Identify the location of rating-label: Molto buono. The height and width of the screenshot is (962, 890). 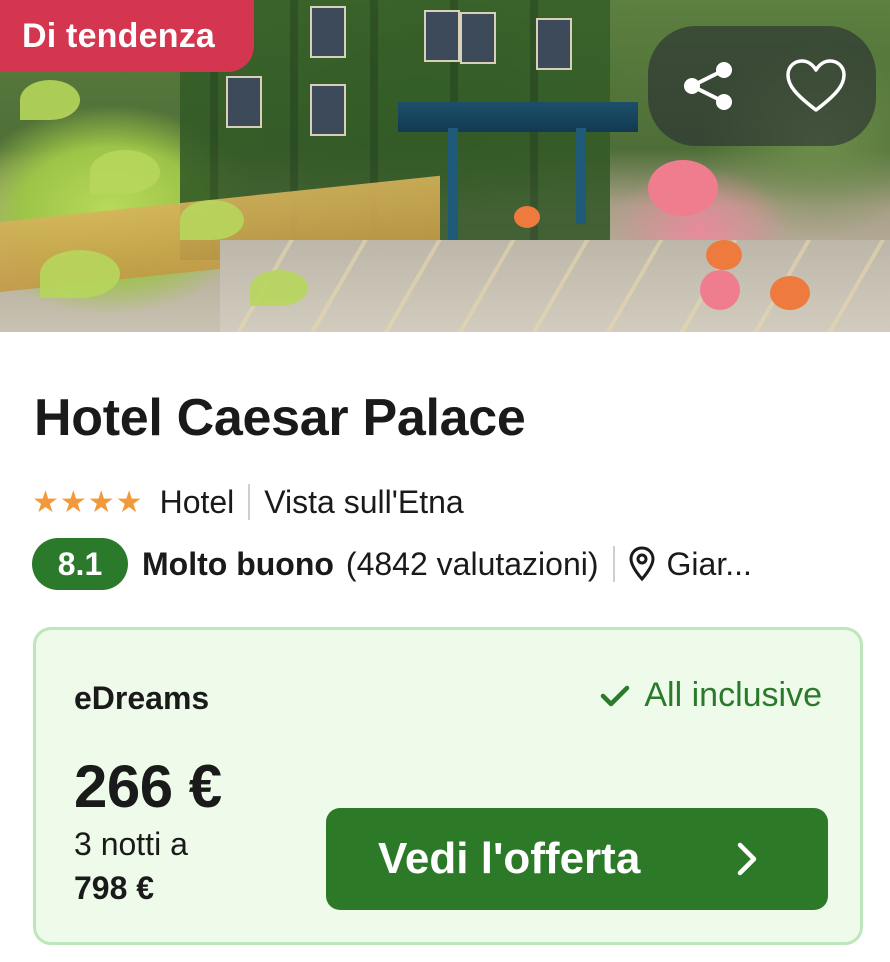
(238, 563).